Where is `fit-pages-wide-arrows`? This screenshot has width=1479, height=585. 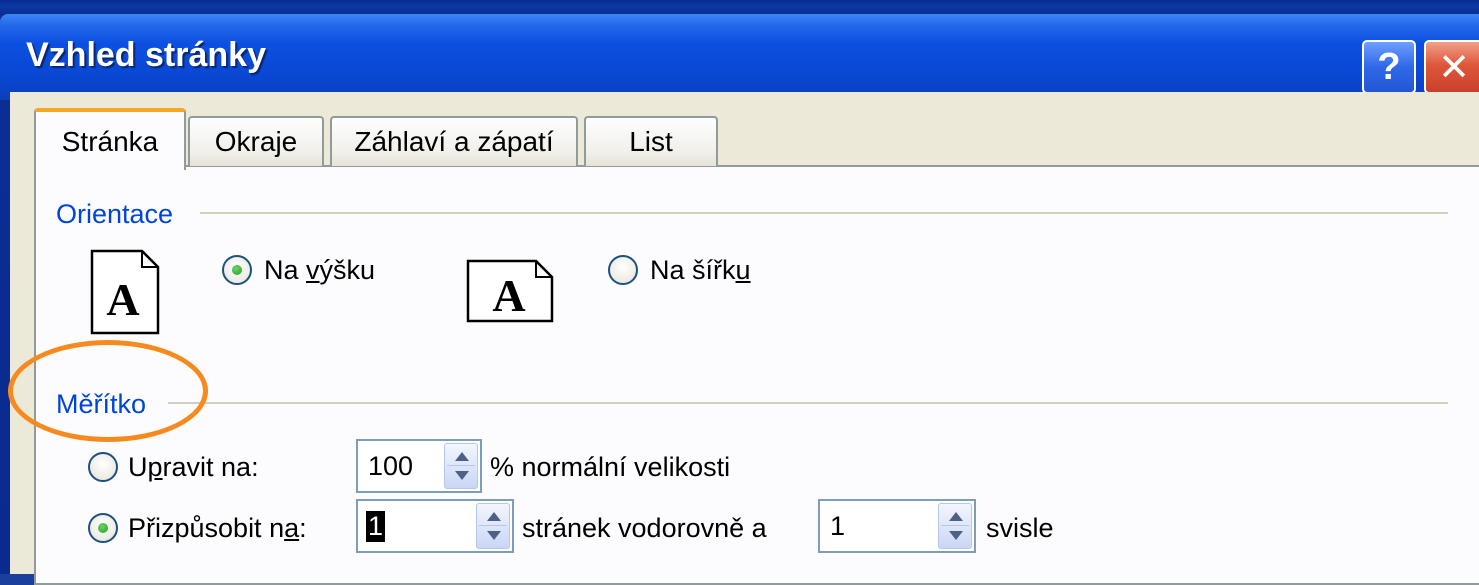 fit-pages-wide-arrows is located at coordinates (493, 526).